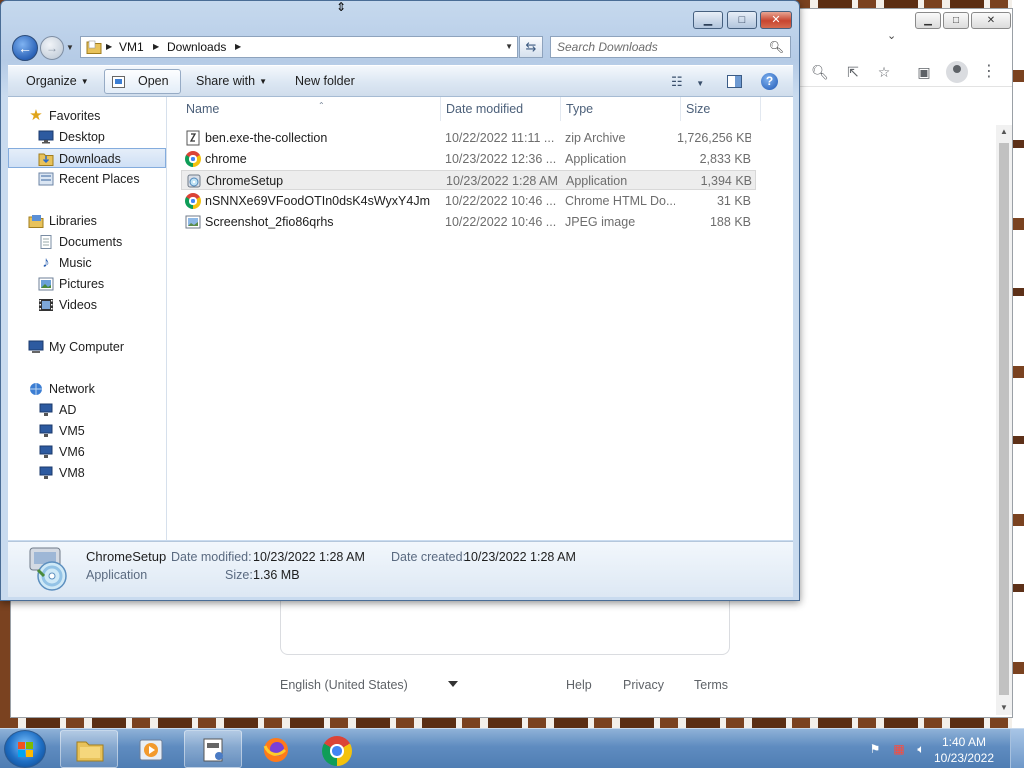  Describe the element at coordinates (337, 749) in the screenshot. I see `taskbar-chrome` at that location.